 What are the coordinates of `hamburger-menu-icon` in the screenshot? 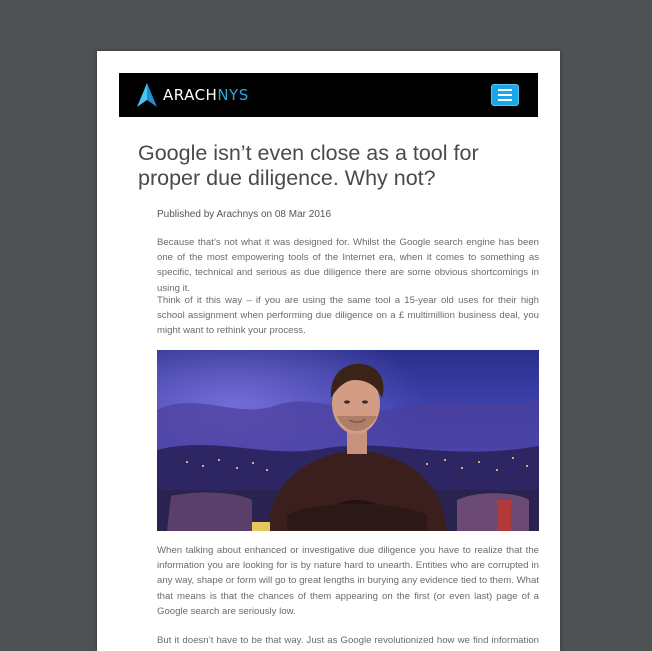 It's located at (505, 90).